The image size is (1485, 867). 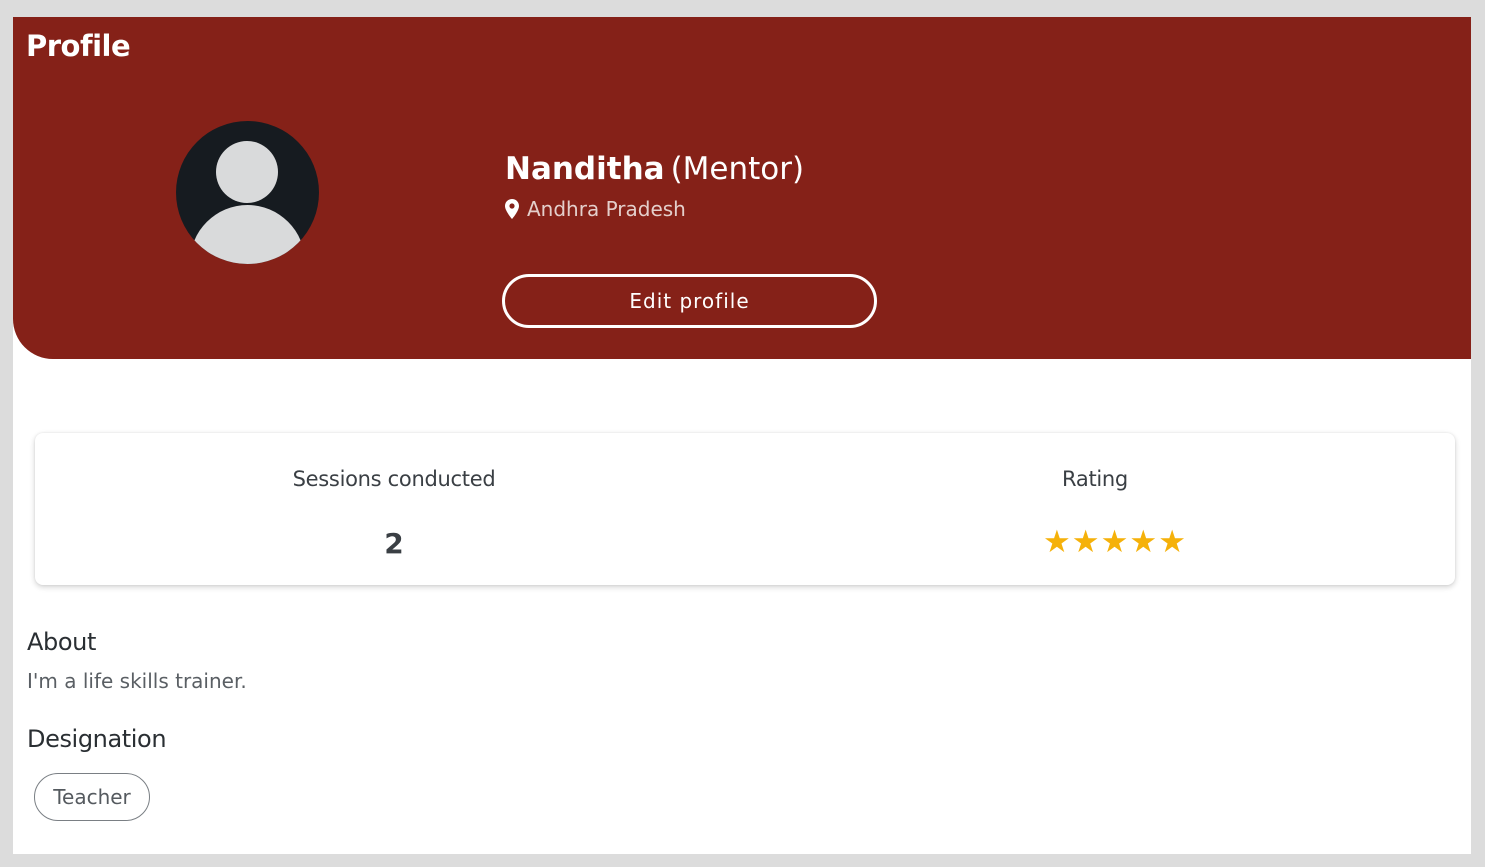 What do you see at coordinates (394, 543) in the screenshot?
I see `sessions-conducted-value: 2` at bounding box center [394, 543].